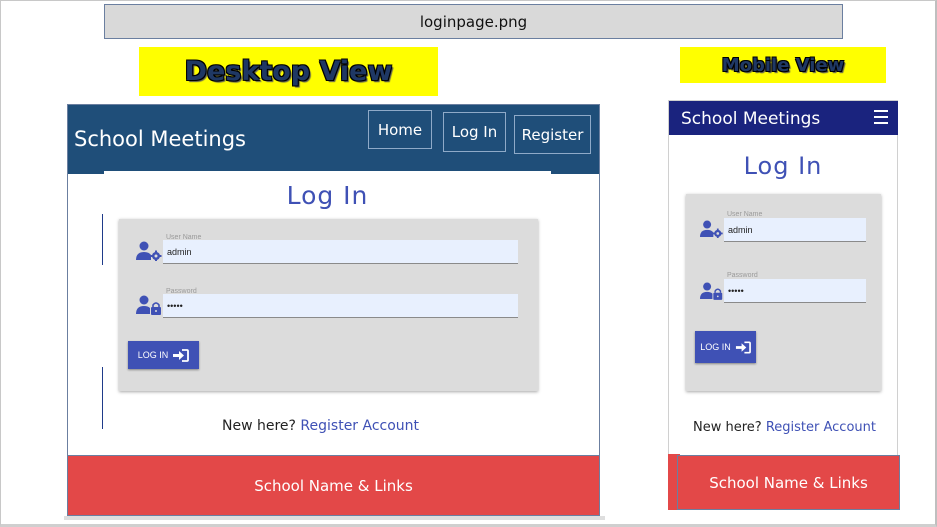  What do you see at coordinates (795, 230) in the screenshot?
I see `mobile-username-input: admin` at bounding box center [795, 230].